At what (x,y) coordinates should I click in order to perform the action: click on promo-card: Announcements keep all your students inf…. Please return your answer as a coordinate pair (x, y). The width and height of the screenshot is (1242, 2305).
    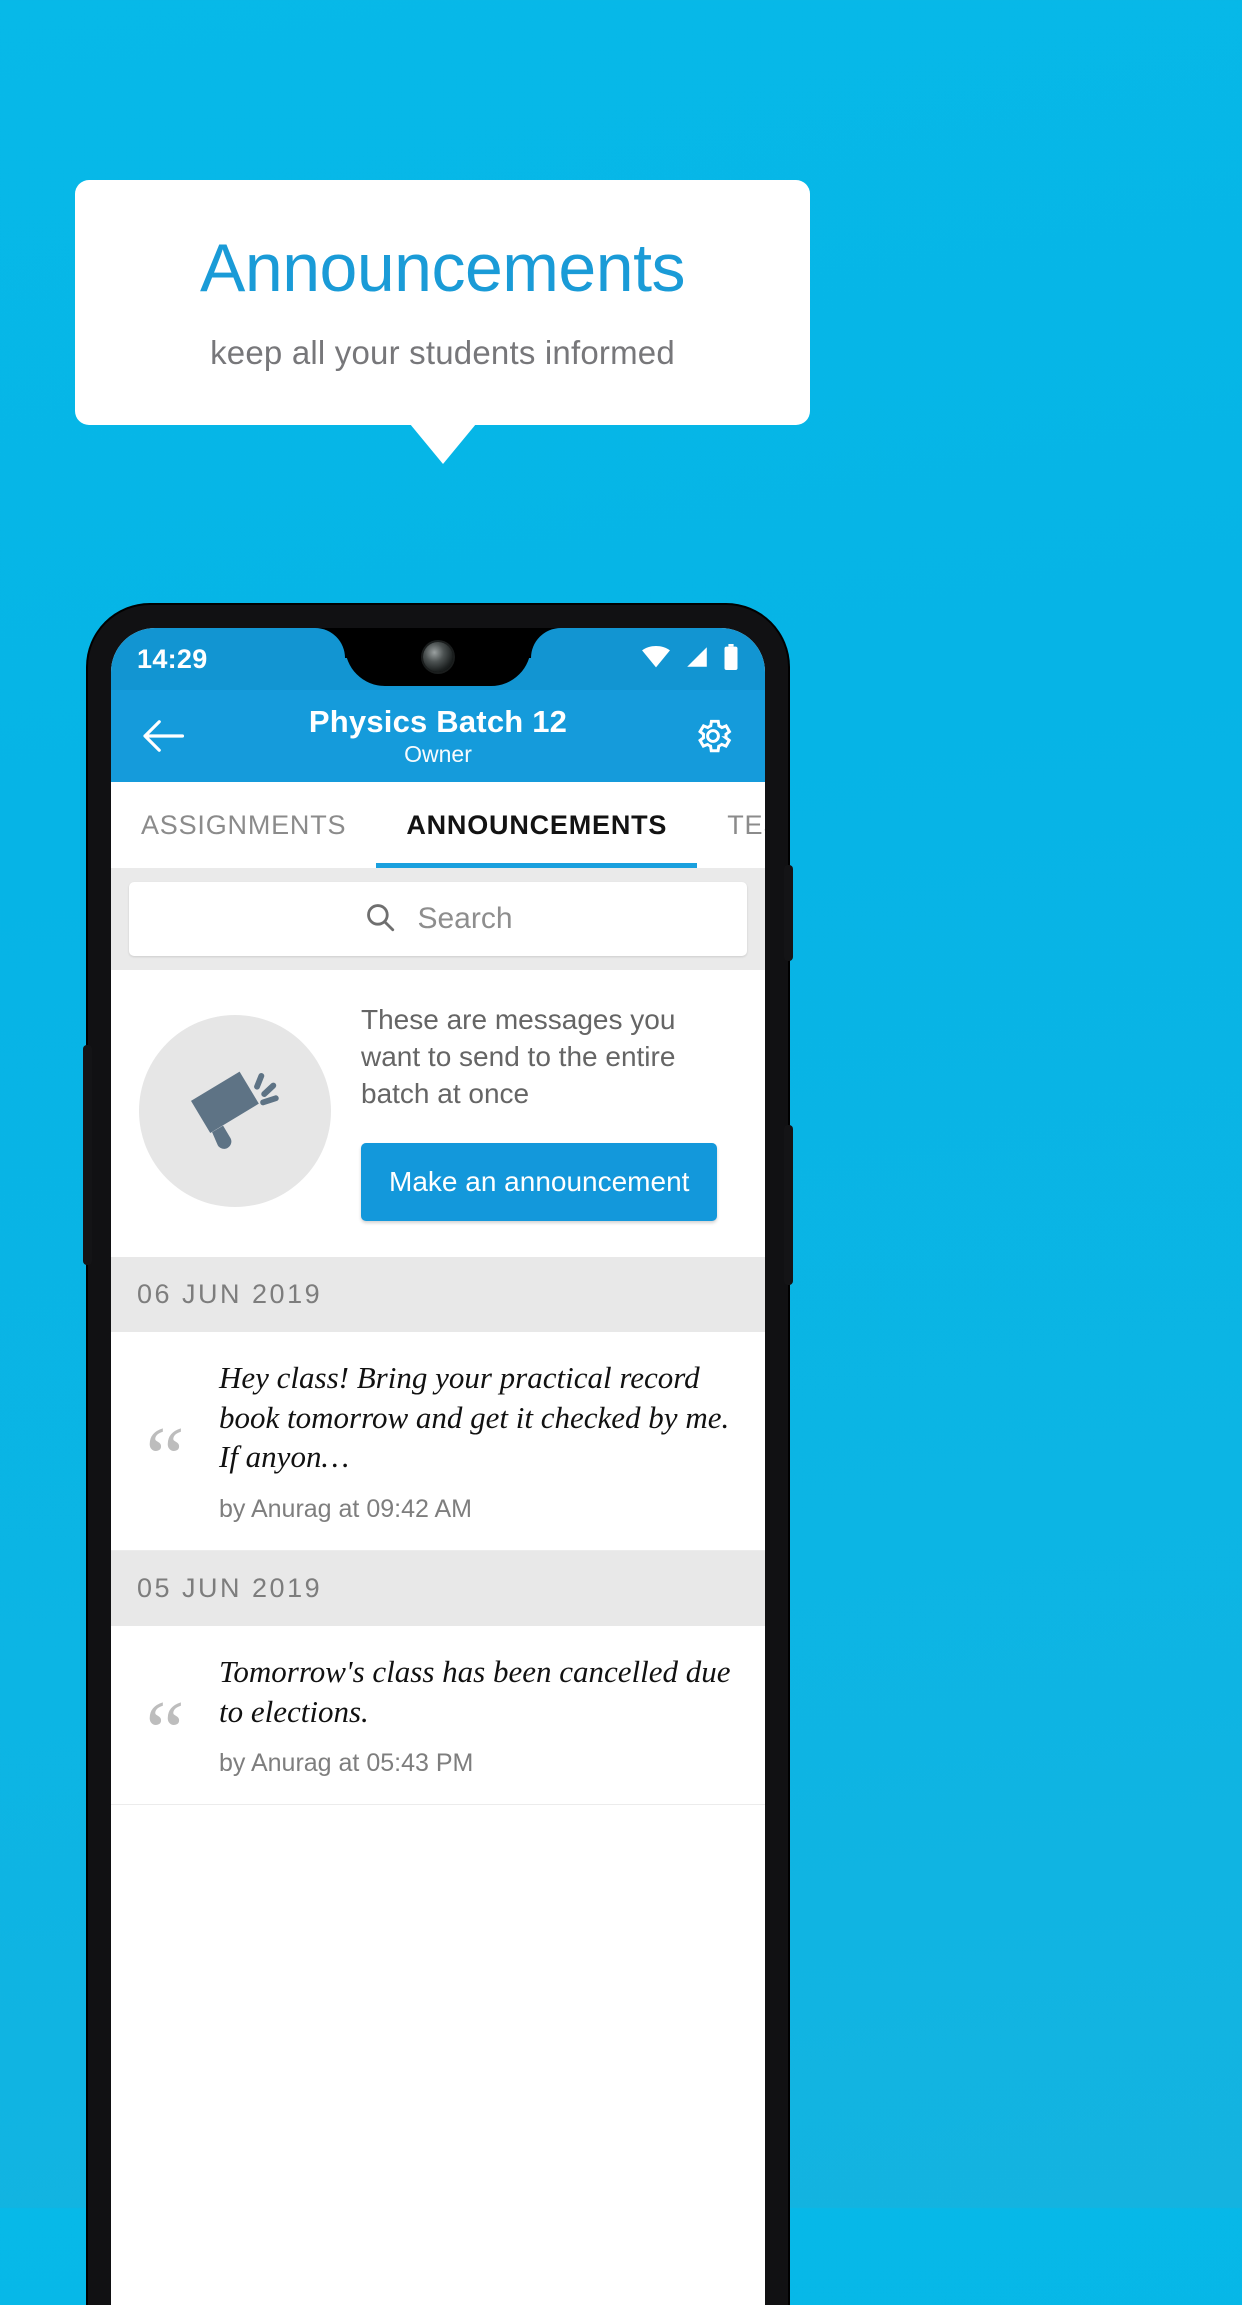
    Looking at the image, I should click on (442, 302).